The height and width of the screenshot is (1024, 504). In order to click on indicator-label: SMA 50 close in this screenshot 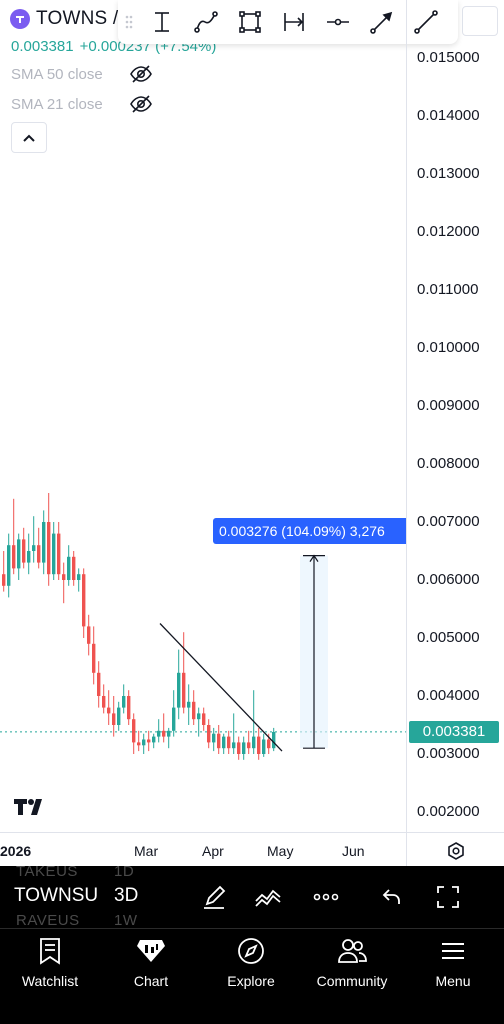, I will do `click(57, 74)`.